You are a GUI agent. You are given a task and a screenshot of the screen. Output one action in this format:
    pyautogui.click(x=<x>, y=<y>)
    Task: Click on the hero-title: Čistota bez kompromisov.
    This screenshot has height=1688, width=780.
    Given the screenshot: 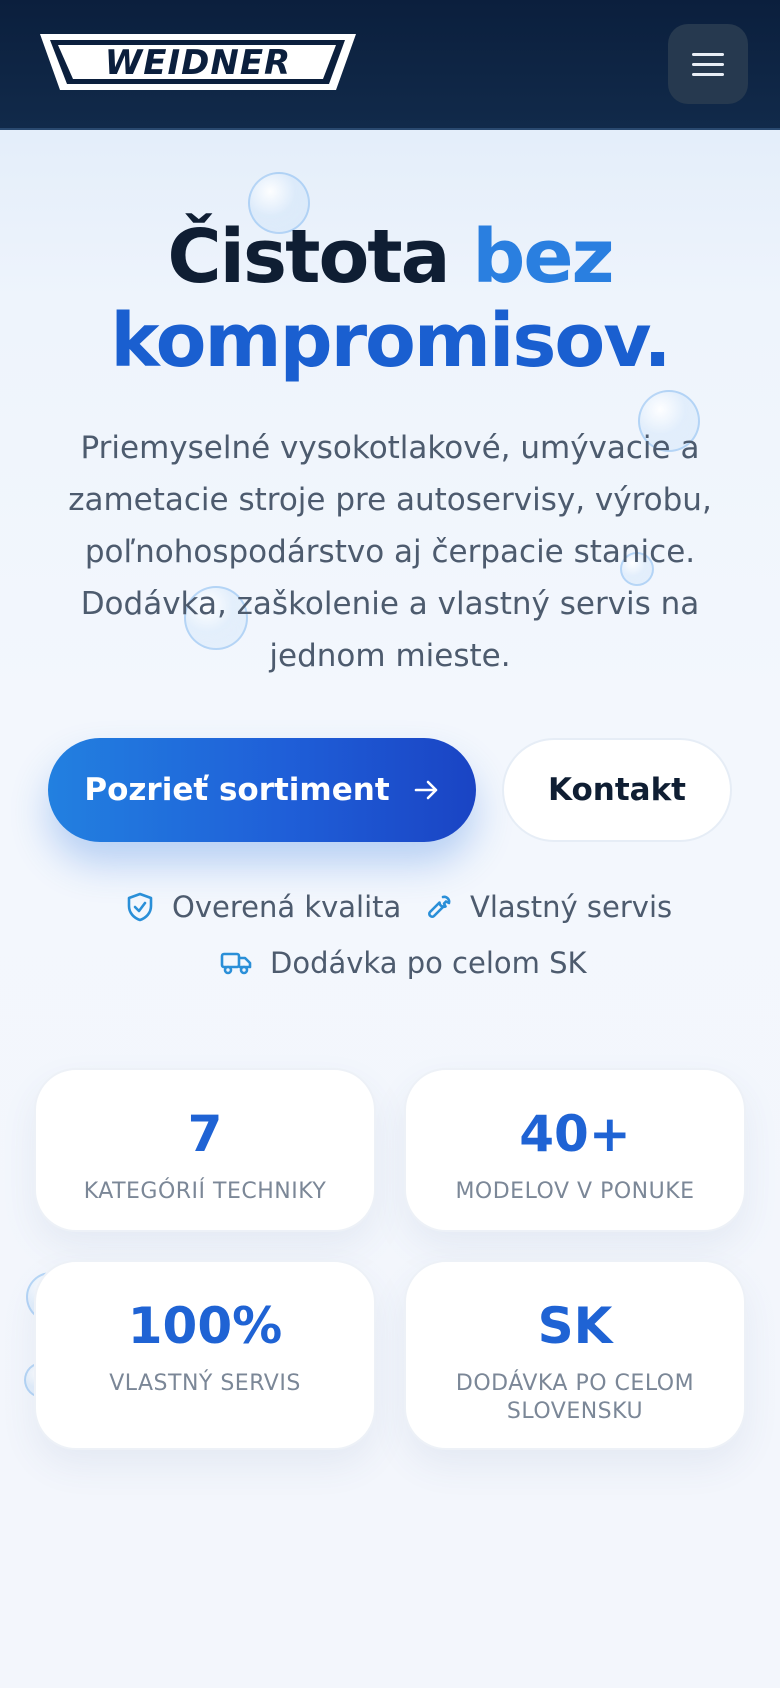 What is the action you would take?
    pyautogui.click(x=390, y=299)
    